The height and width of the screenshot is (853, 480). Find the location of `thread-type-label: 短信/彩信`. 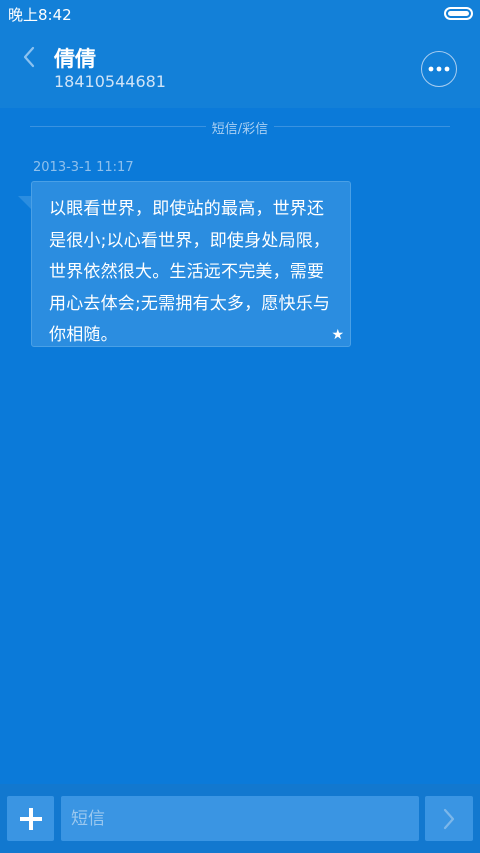

thread-type-label: 短信/彩信 is located at coordinates (240, 129).